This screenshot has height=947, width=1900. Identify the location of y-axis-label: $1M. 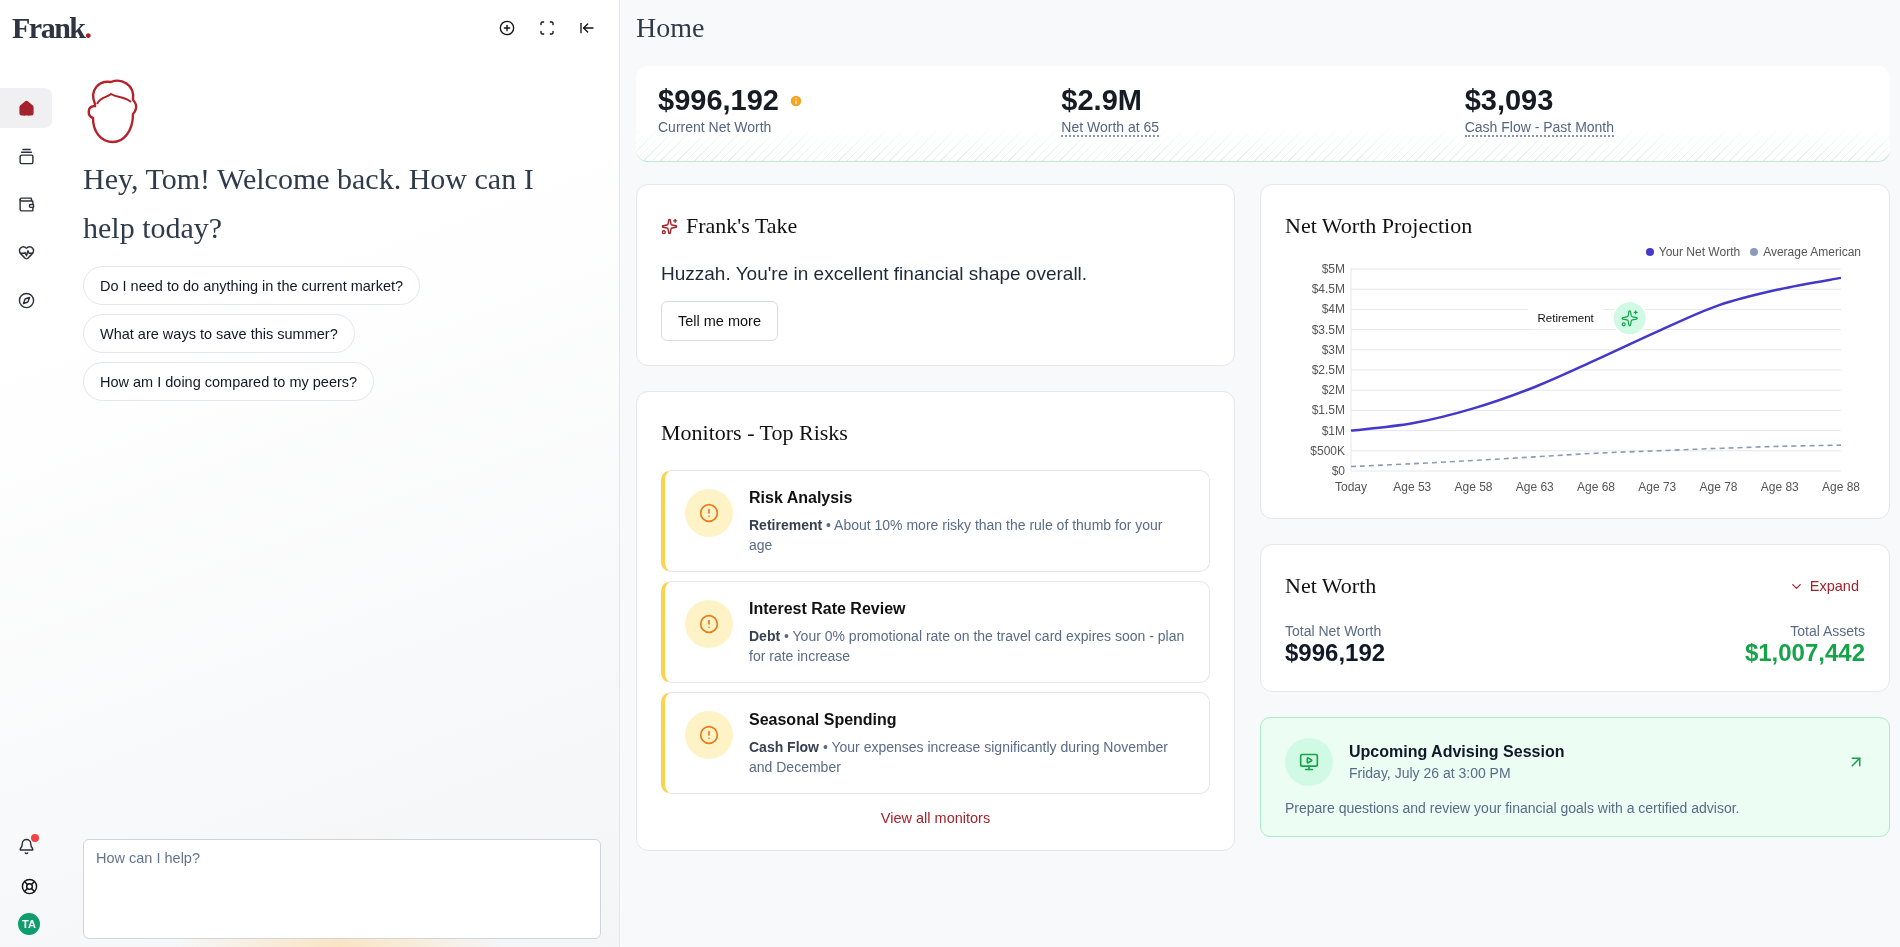
(1333, 430).